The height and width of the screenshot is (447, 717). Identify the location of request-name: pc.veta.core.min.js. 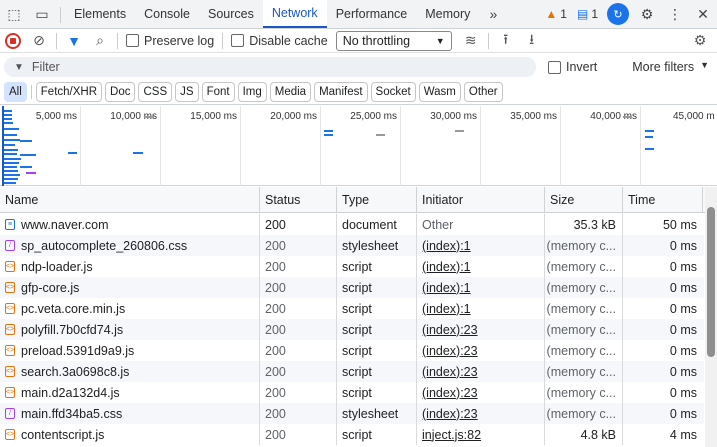
(73, 309).